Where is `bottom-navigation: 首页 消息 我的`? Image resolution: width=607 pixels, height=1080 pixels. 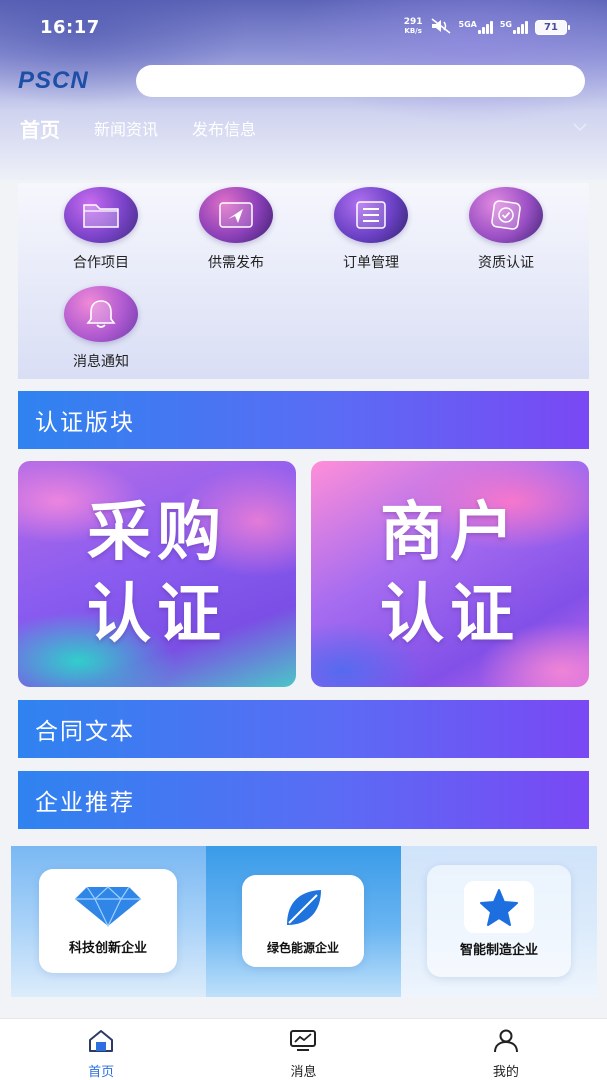
bottom-navigation: 首页 消息 我的 is located at coordinates (303, 1049).